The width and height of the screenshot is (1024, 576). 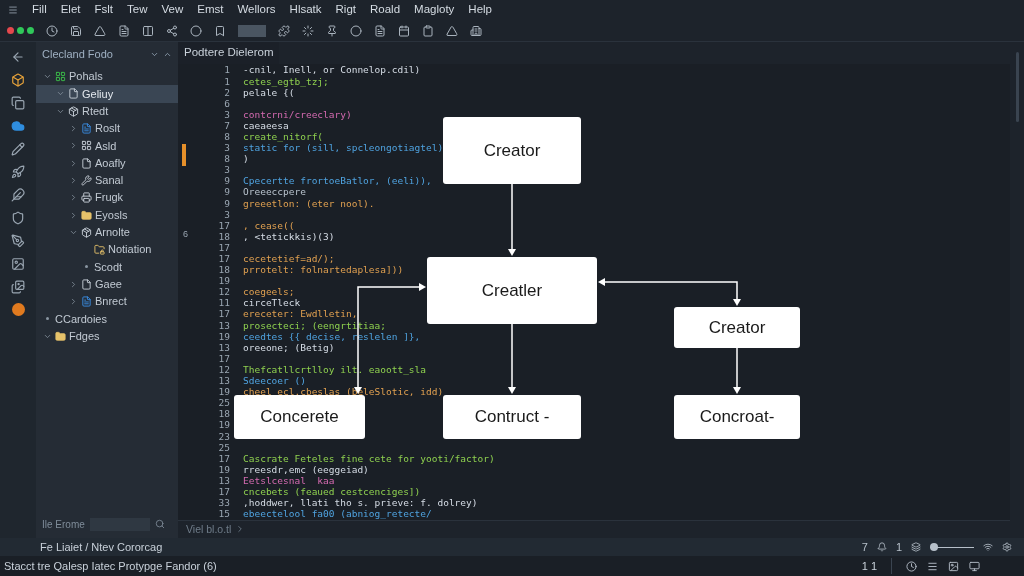 What do you see at coordinates (305, 10) in the screenshot?
I see `menu-item: Hlsatk` at bounding box center [305, 10].